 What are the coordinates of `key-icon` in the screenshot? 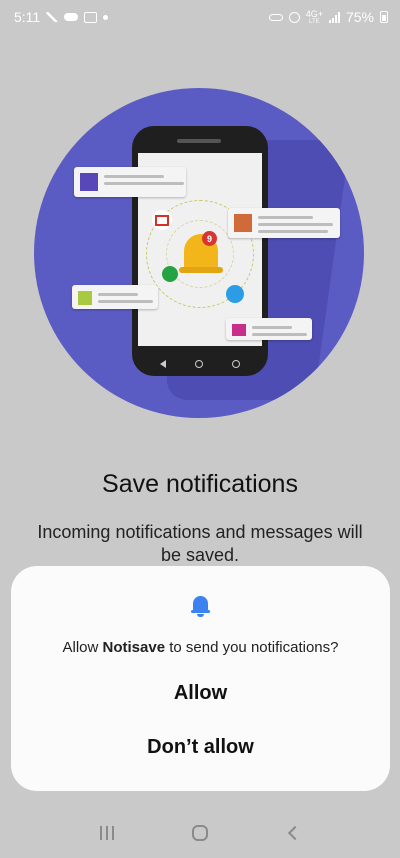 It's located at (275, 17).